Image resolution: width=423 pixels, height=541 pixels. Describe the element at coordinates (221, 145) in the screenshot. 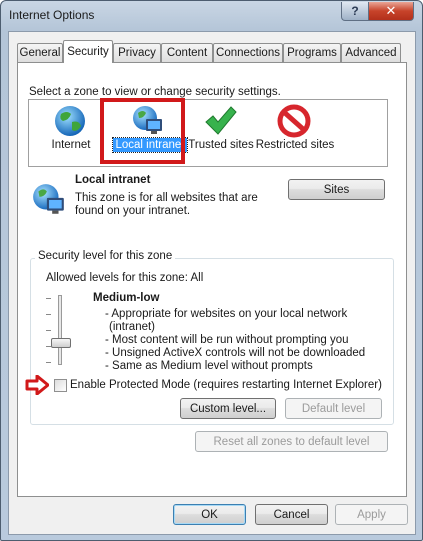

I see `zone-label: Trusted sites` at that location.